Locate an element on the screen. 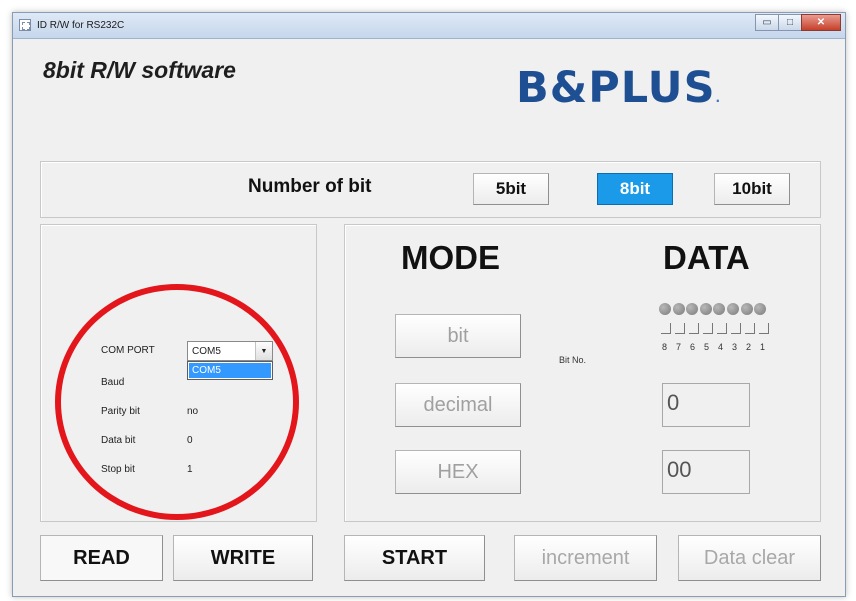 This screenshot has width=856, height=601. data-title: DATA is located at coordinates (706, 257).